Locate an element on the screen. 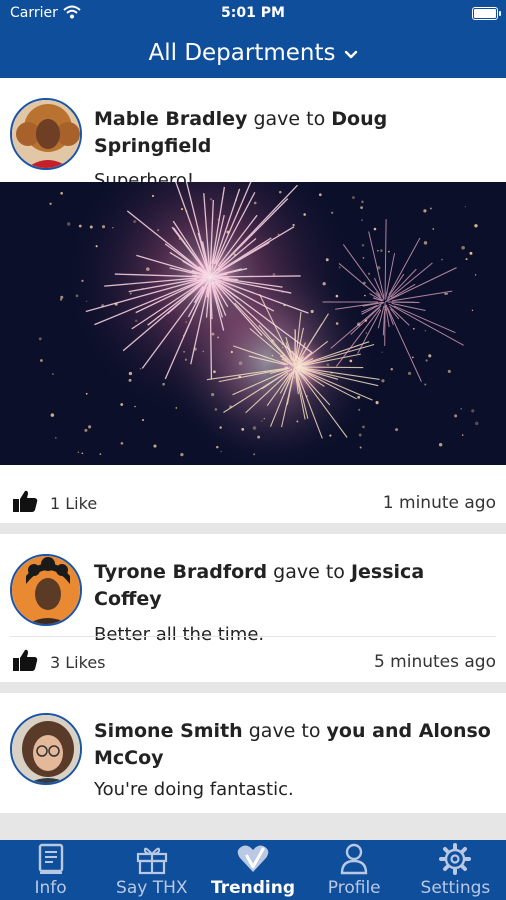 The height and width of the screenshot is (900, 506). divider is located at coordinates (253, 636).